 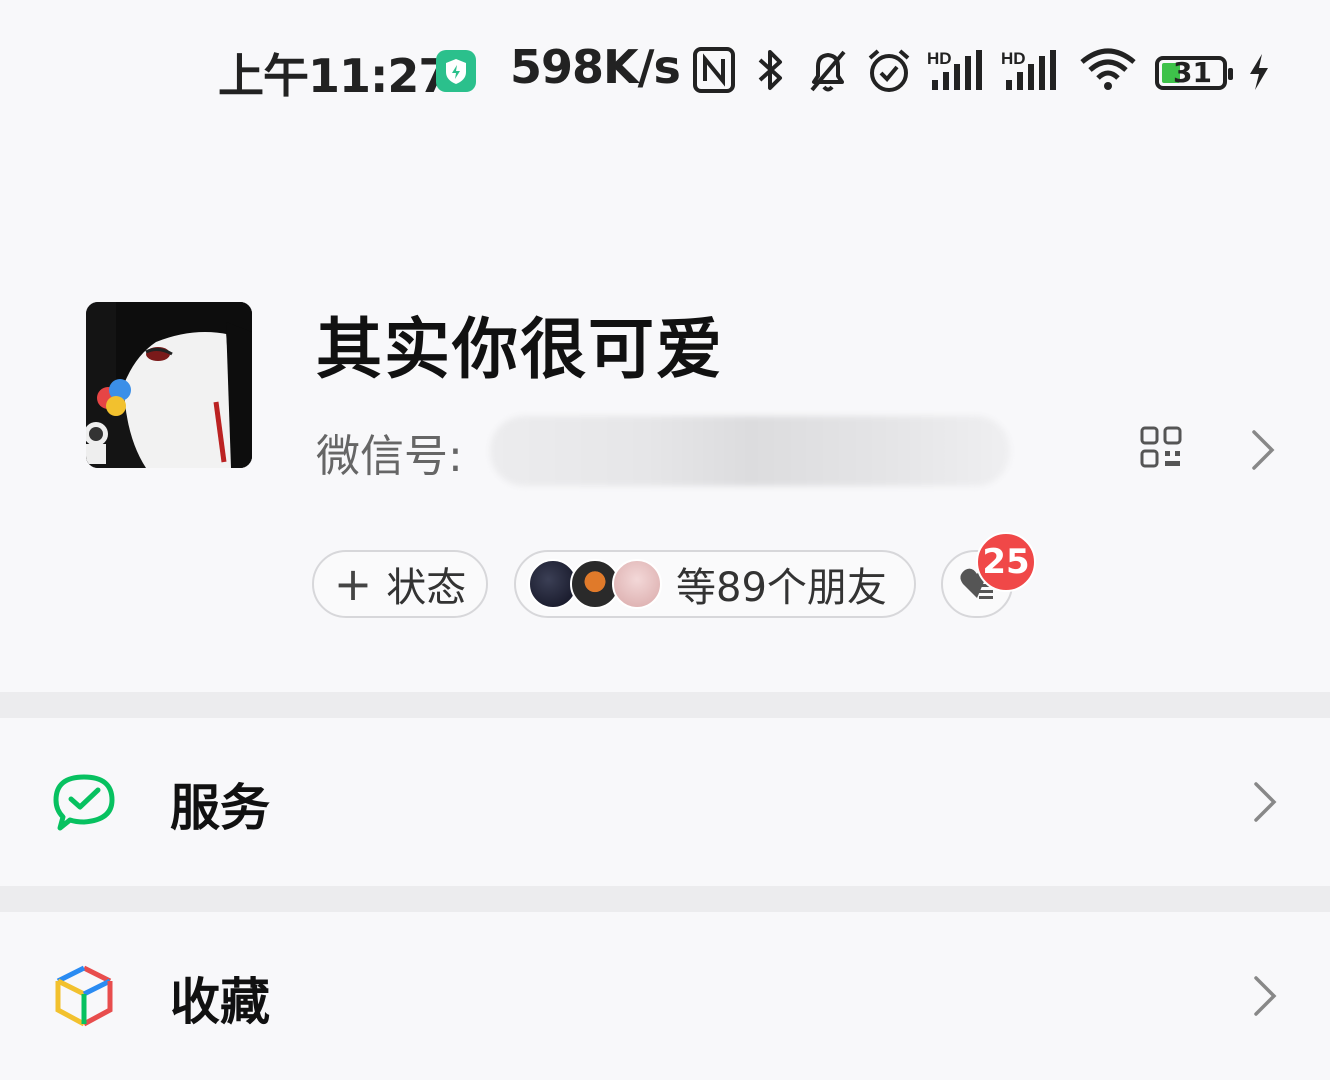 I want to click on wechat-pay-icon, so click(x=84, y=802).